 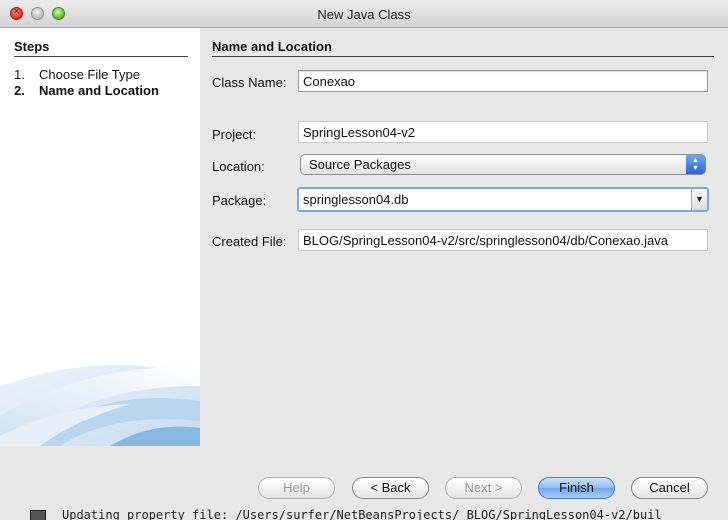 What do you see at coordinates (249, 241) in the screenshot?
I see `created-file-label: Created File:` at bounding box center [249, 241].